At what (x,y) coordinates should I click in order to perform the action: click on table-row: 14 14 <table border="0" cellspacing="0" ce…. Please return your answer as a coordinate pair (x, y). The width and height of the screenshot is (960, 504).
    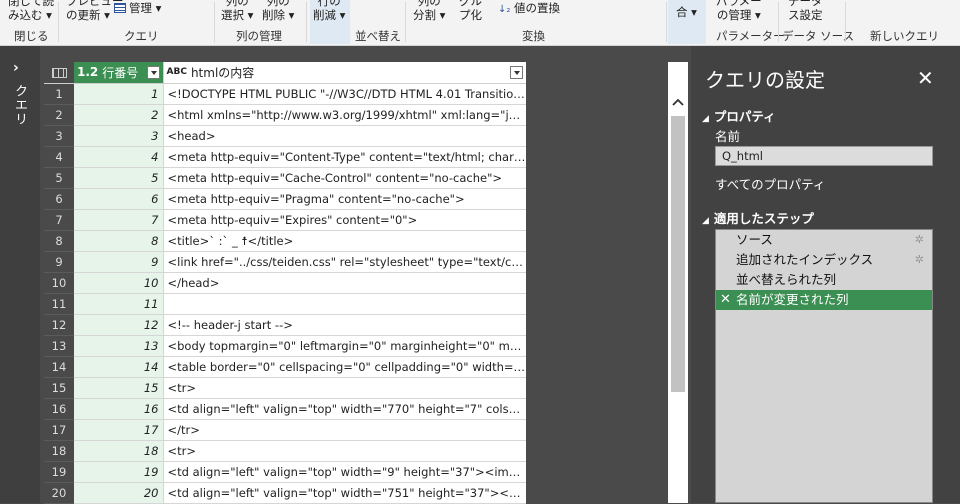
    Looking at the image, I should click on (285, 367).